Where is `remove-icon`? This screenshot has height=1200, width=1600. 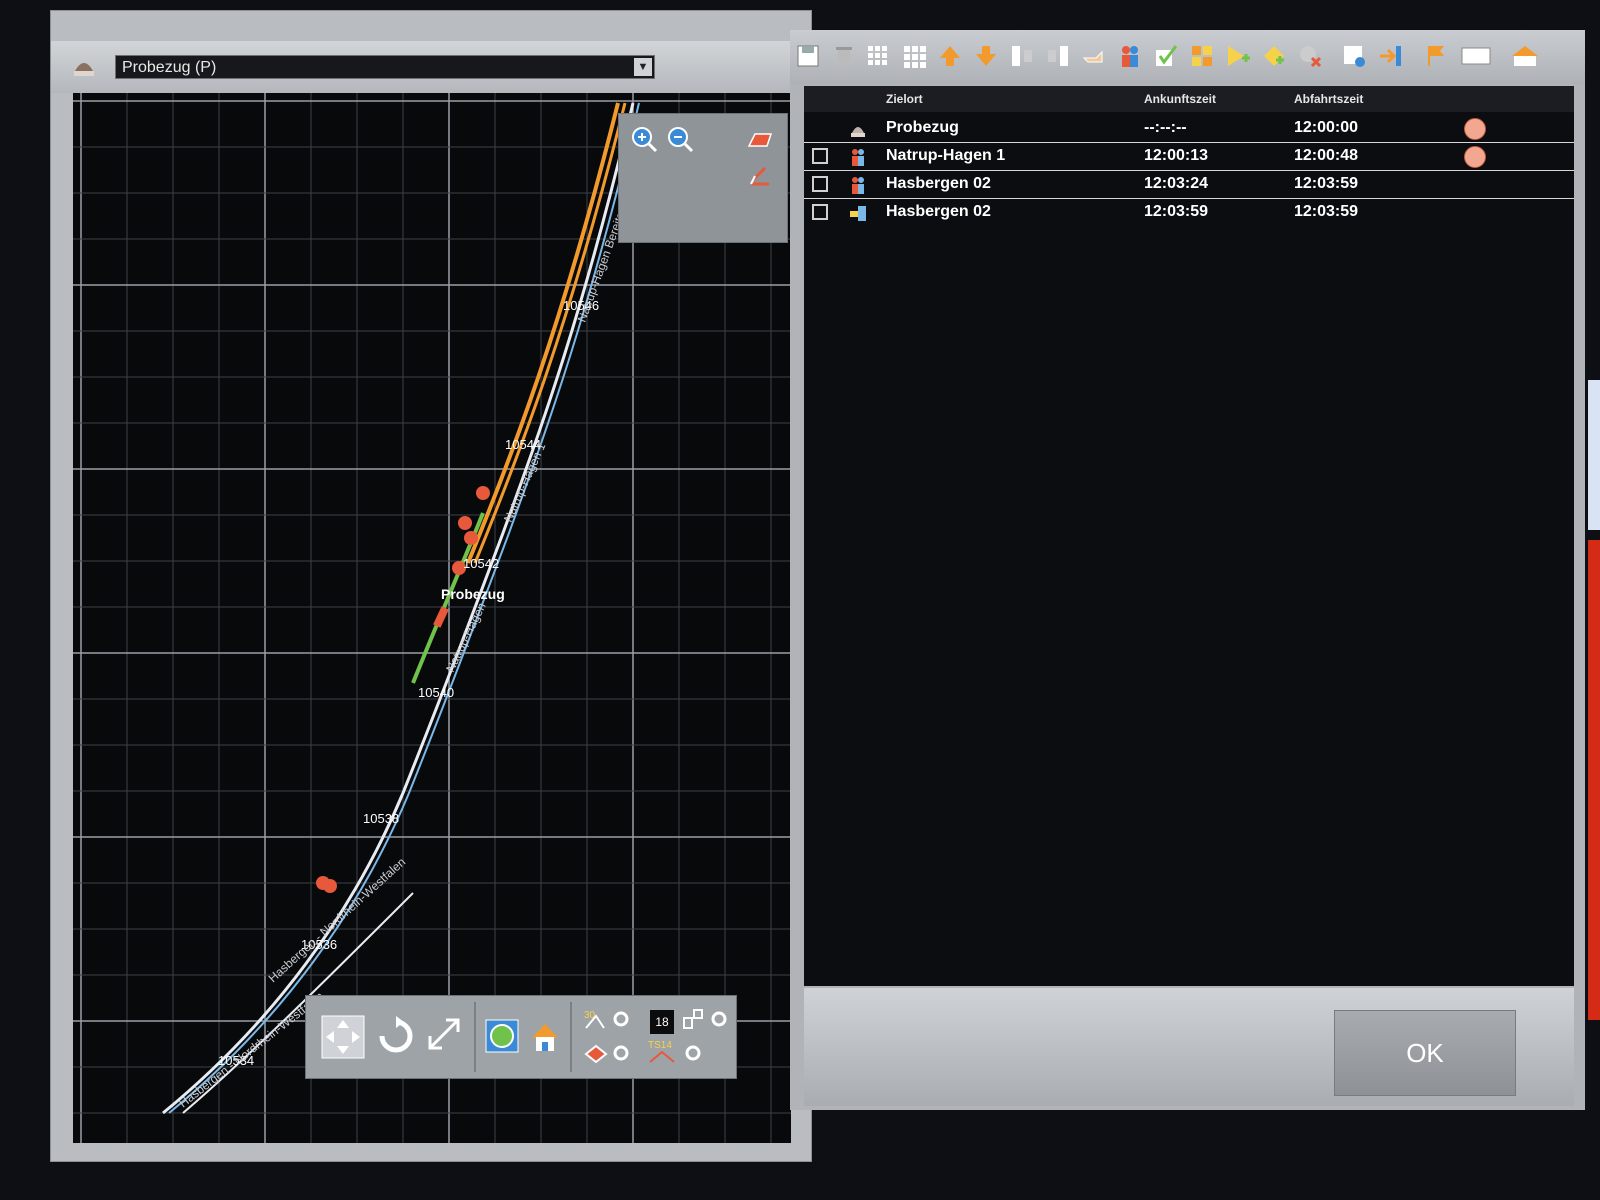
remove-icon is located at coordinates (1310, 56).